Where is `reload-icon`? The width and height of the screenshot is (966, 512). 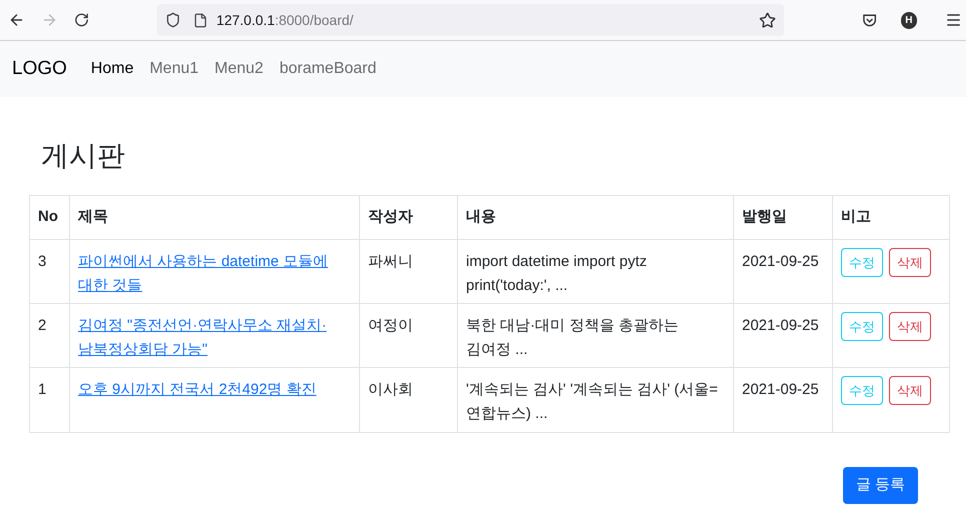
reload-icon is located at coordinates (82, 20).